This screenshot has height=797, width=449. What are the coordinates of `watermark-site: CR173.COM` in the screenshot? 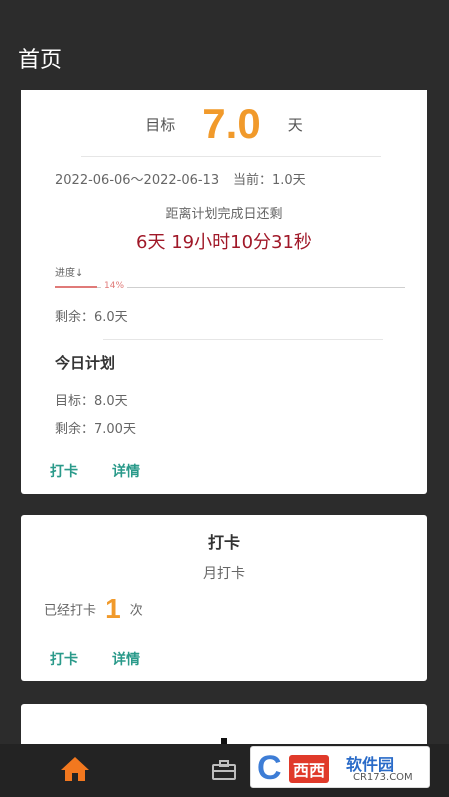 It's located at (383, 777).